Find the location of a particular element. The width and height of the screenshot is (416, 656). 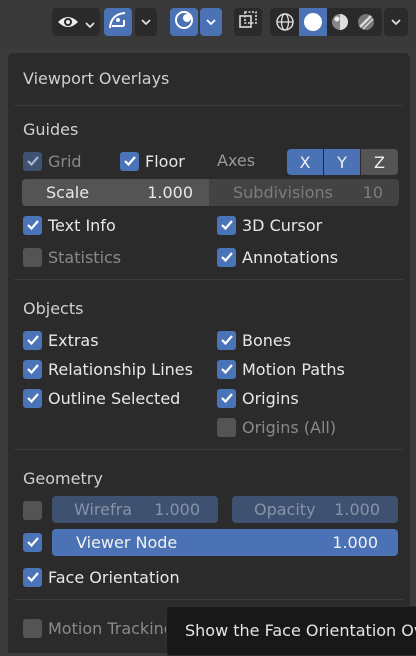

opacity-label: Opacity is located at coordinates (285, 509).